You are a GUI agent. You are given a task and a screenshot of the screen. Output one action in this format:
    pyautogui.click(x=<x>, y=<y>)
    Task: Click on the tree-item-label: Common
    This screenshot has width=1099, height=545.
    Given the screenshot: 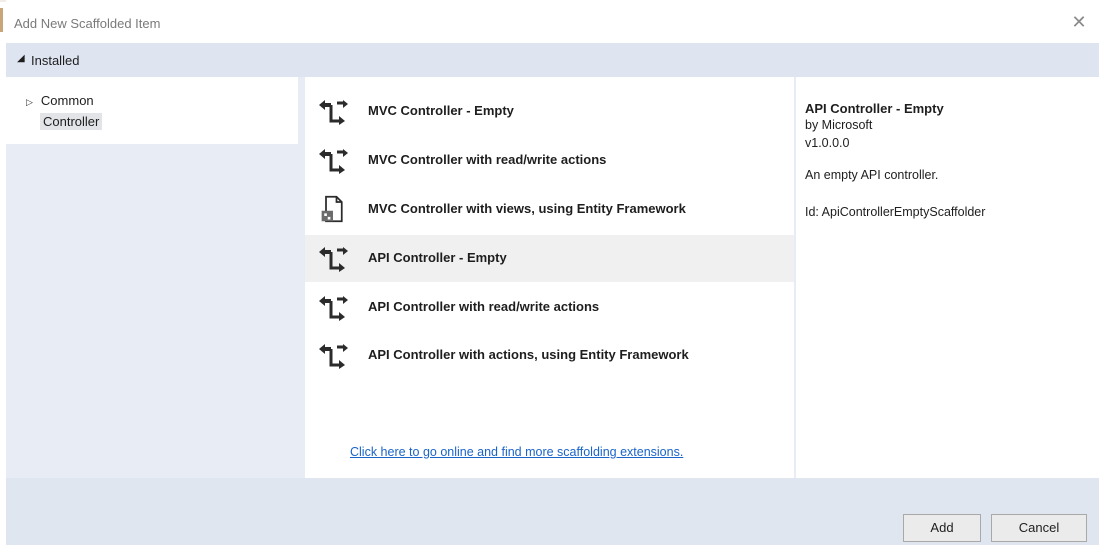 What is the action you would take?
    pyautogui.click(x=67, y=100)
    